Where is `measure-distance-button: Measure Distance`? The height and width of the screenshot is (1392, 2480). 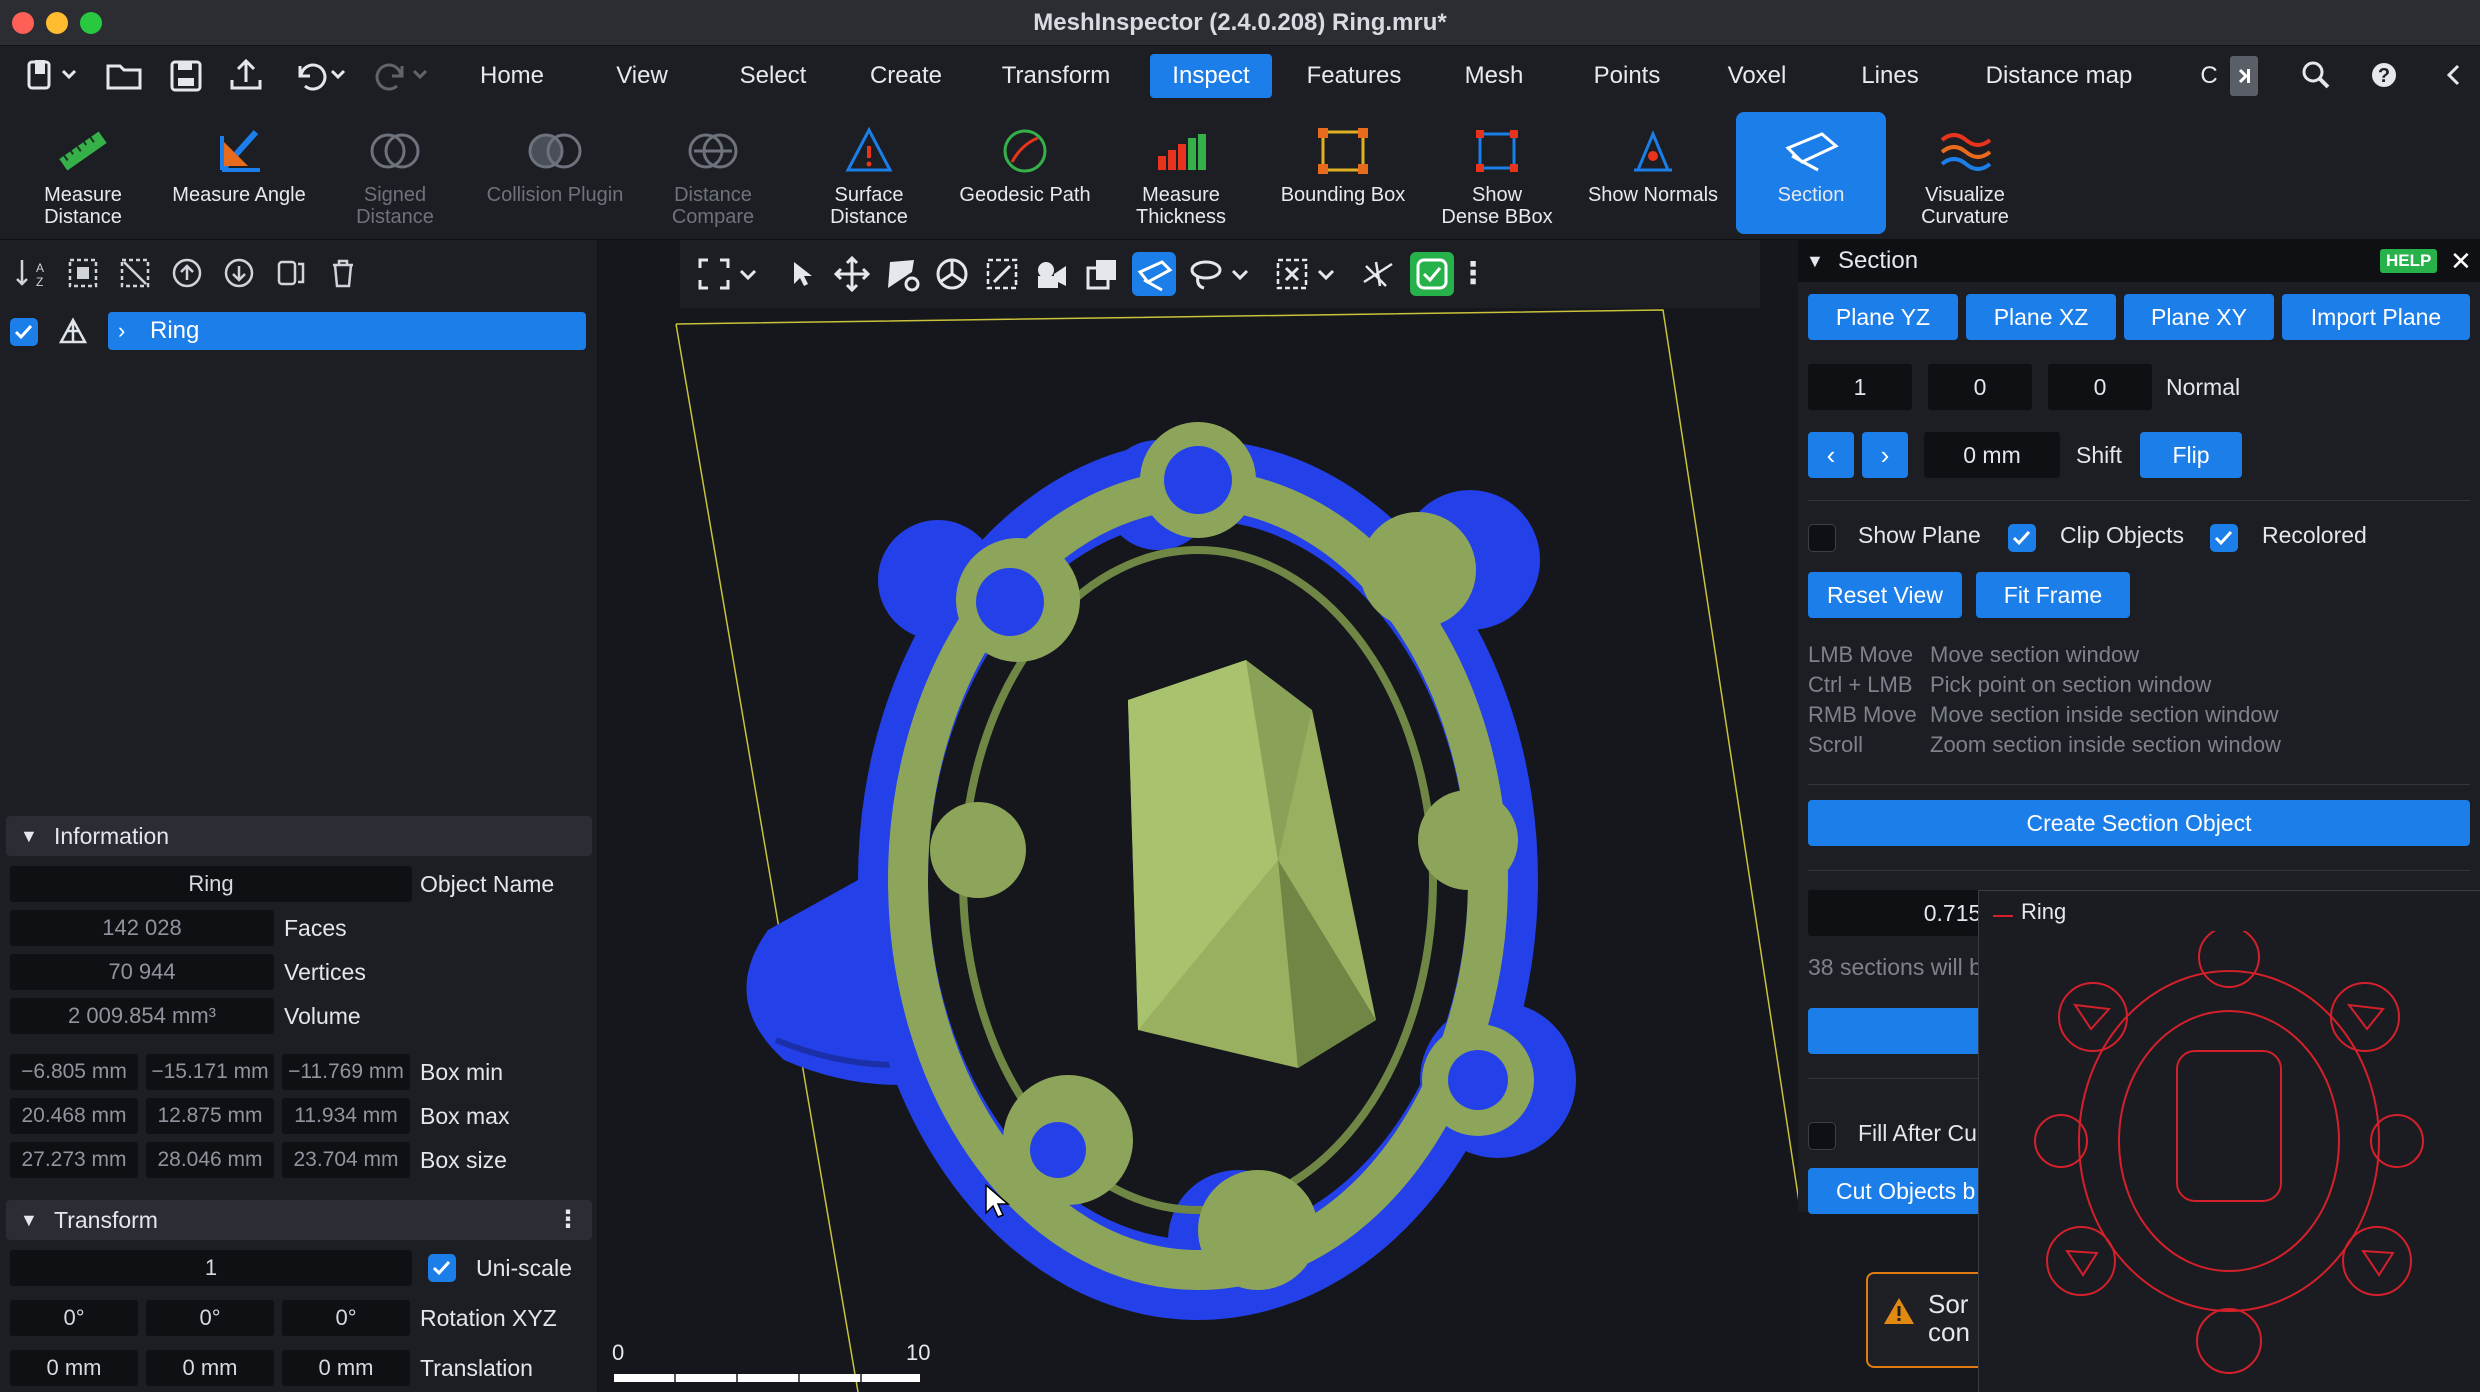 measure-distance-button: Measure Distance is located at coordinates (83, 173).